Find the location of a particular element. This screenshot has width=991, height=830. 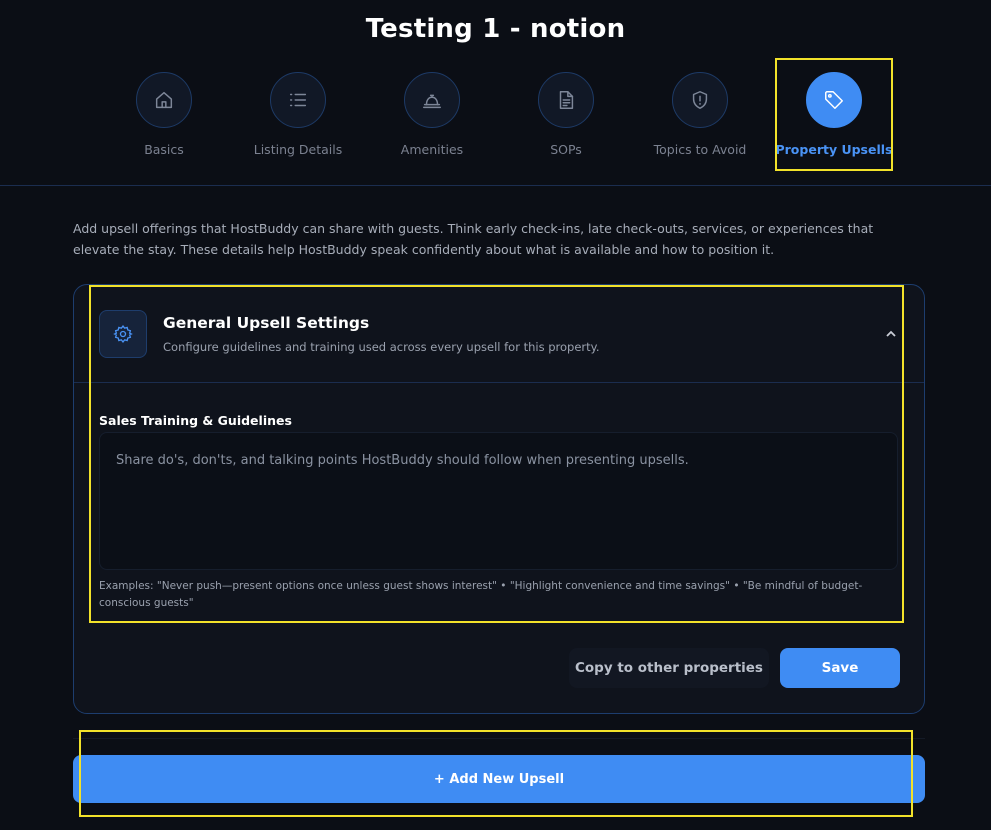

shield-alert-icon is located at coordinates (700, 100).